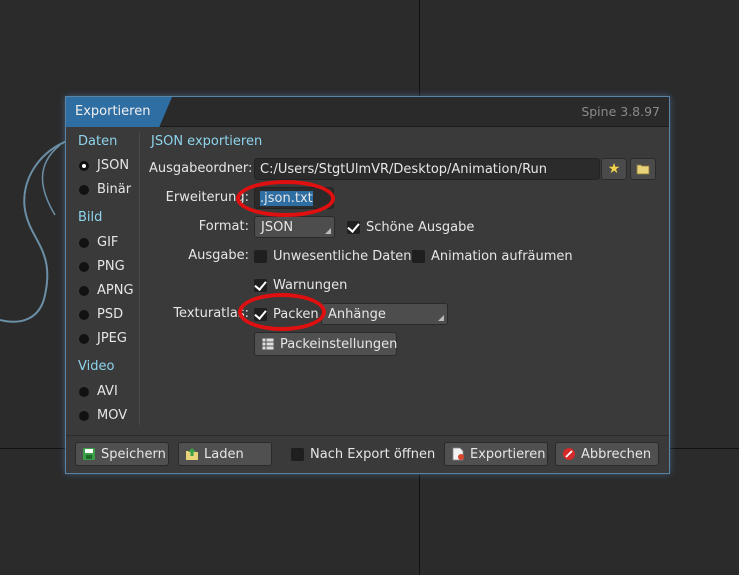  I want to click on dialog-titlebar: Exportieren Spine 3.8.97, so click(367, 112).